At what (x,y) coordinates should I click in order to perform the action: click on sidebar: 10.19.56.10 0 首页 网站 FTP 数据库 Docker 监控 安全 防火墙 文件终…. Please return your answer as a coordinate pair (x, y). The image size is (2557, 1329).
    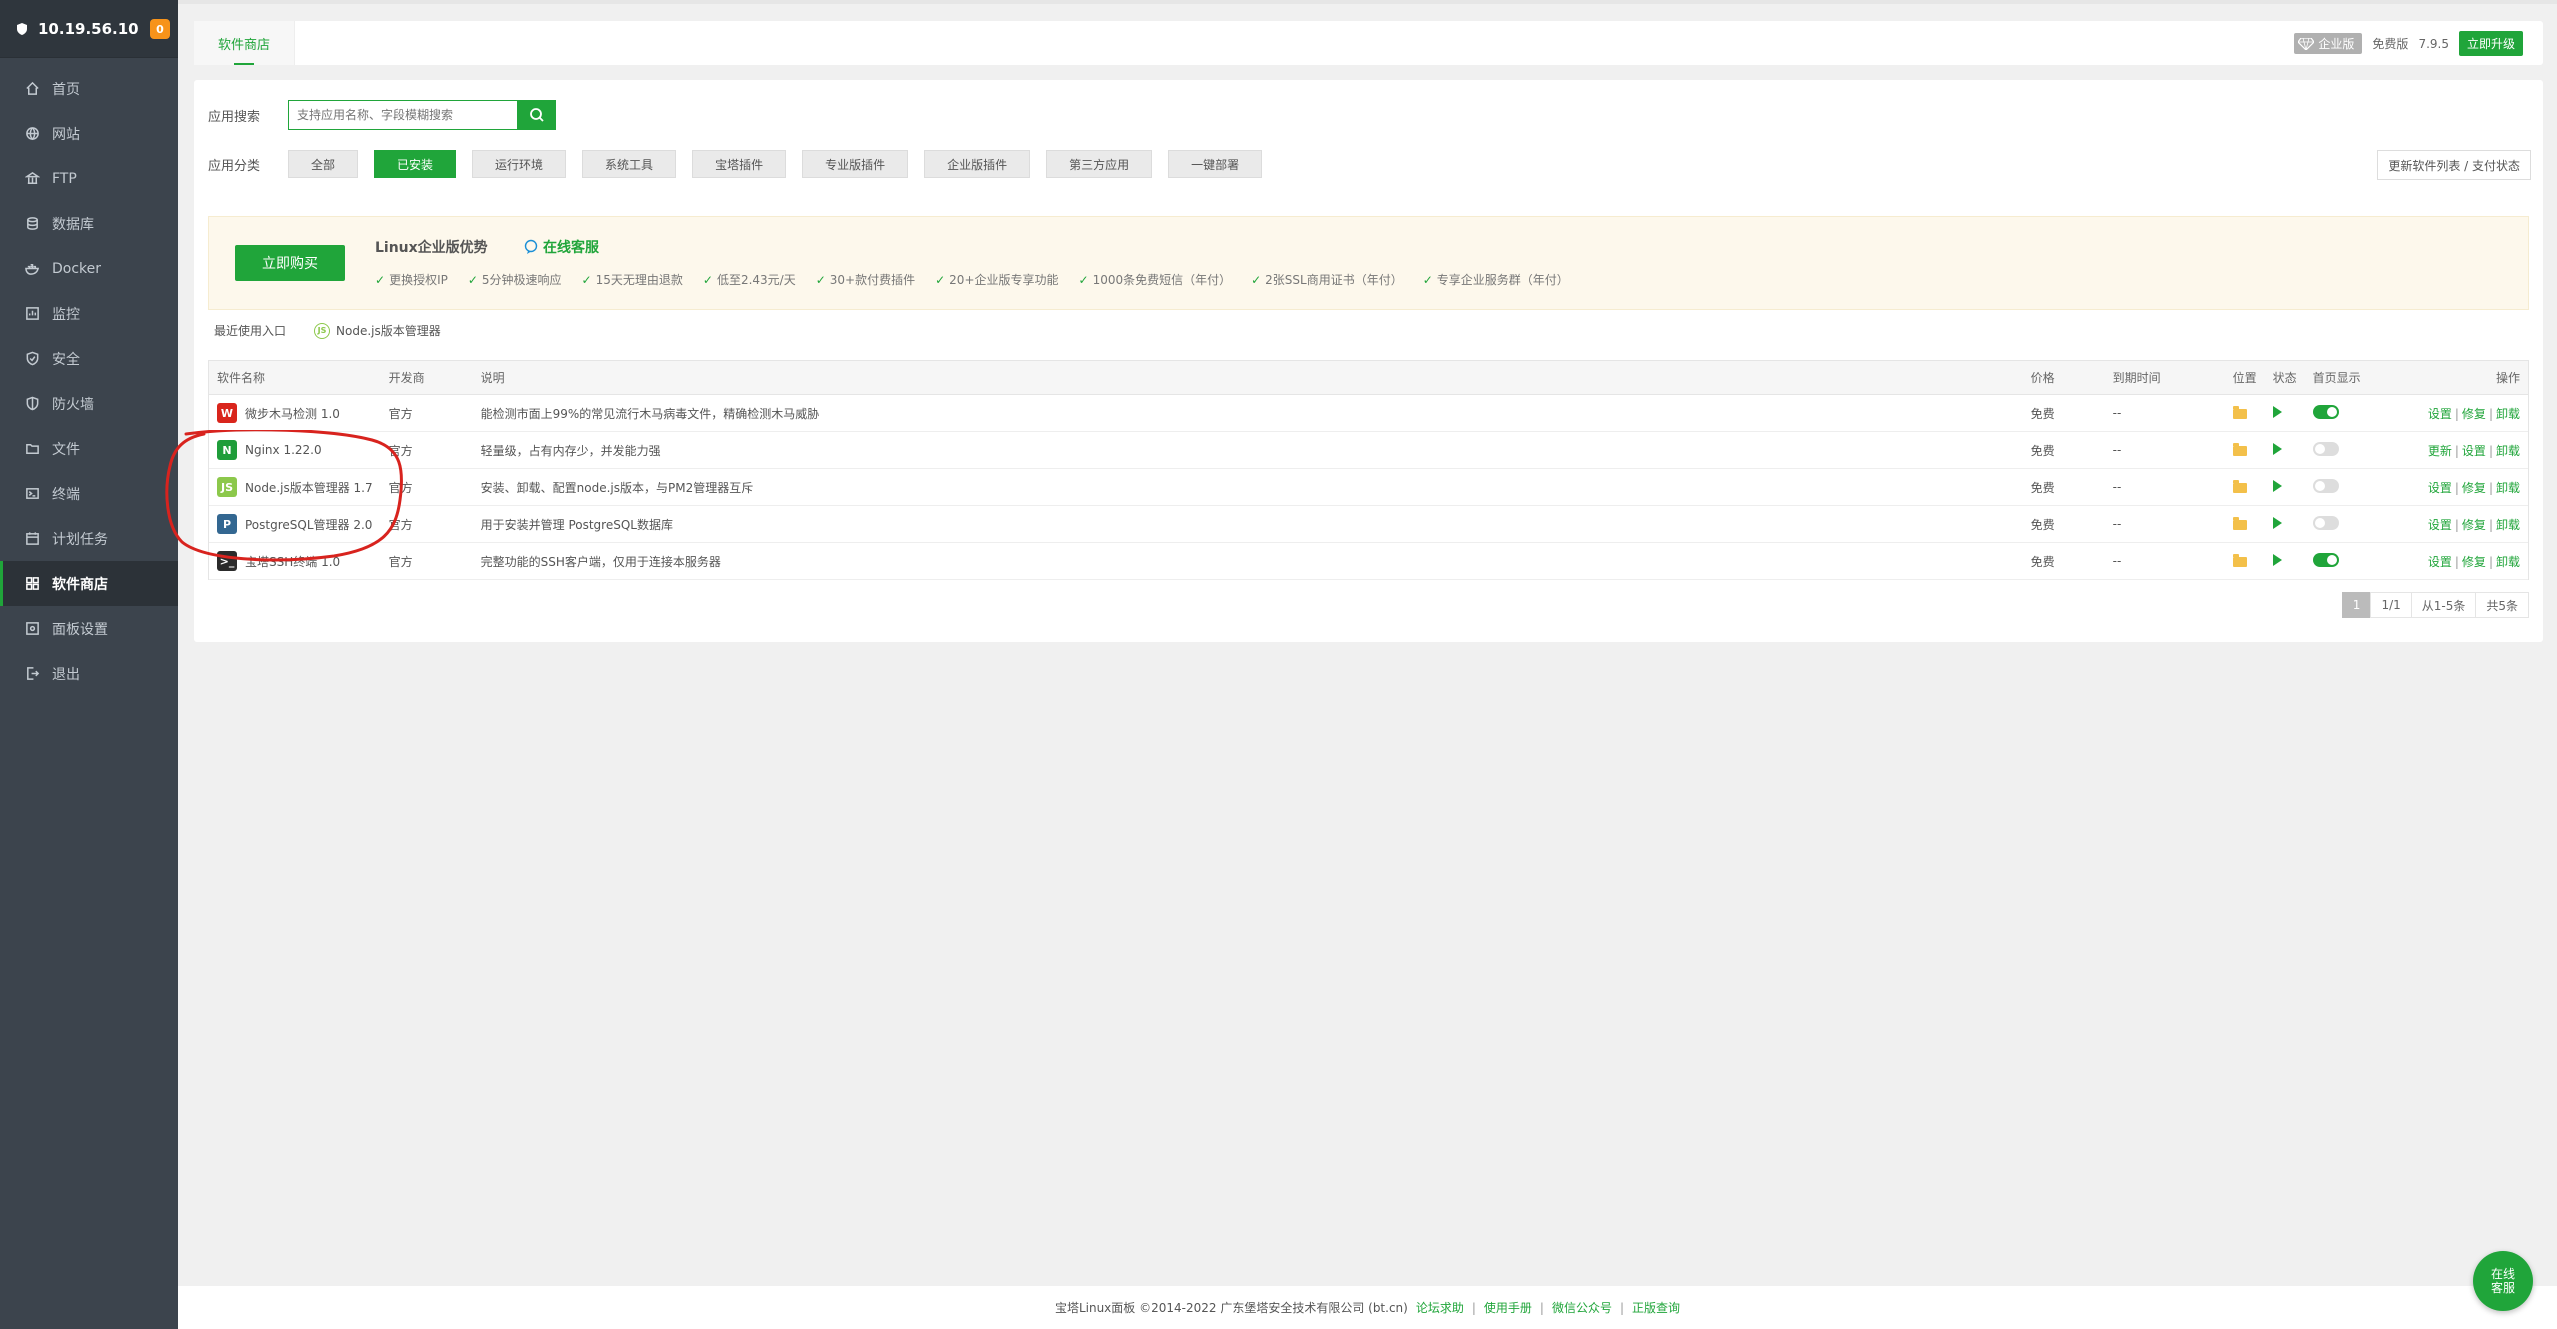
    Looking at the image, I should click on (89, 664).